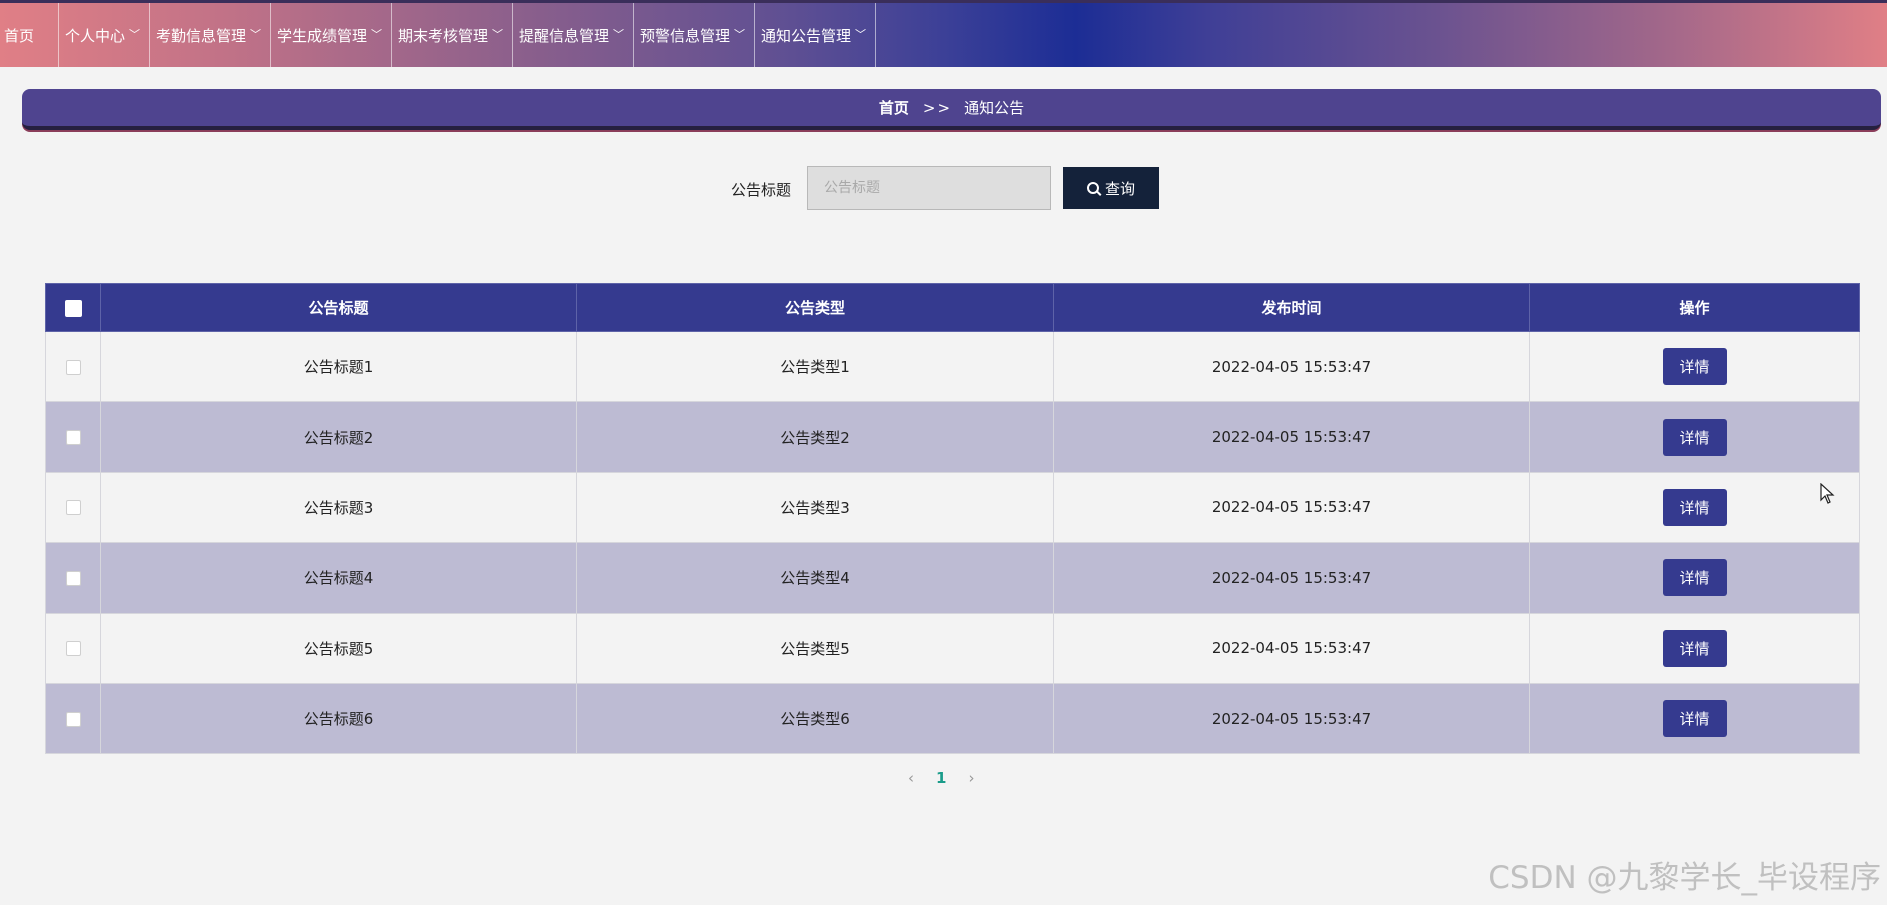 Image resolution: width=1887 pixels, height=905 pixels. I want to click on nav-item-final-assessment: 期末考核管理 ﹀, so click(452, 35).